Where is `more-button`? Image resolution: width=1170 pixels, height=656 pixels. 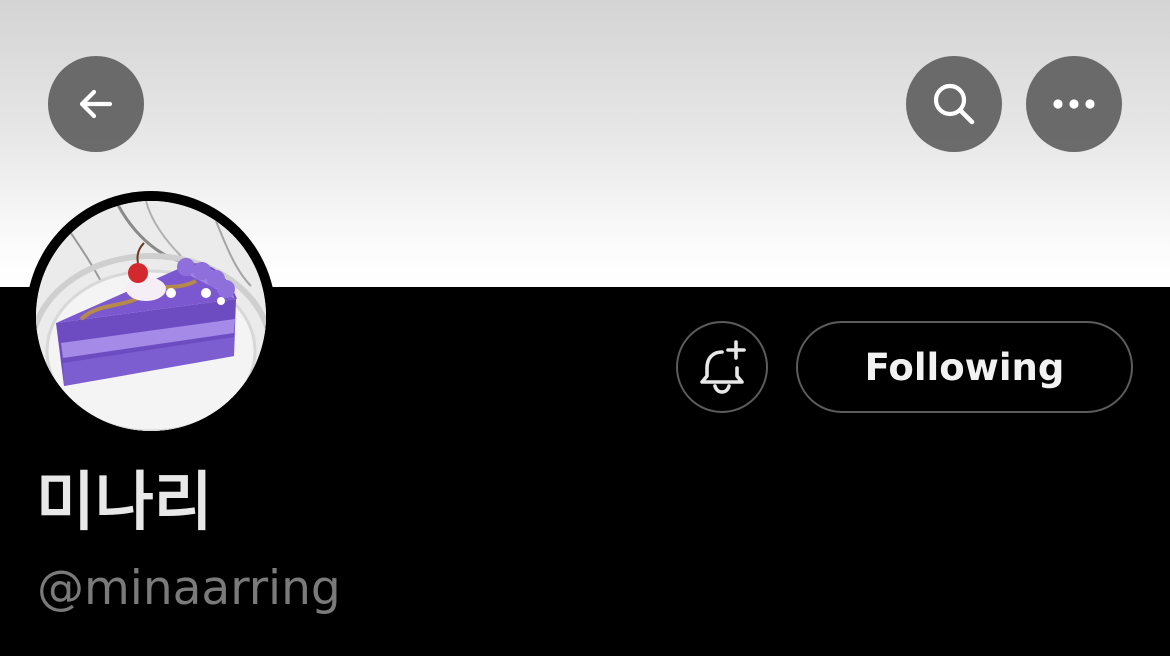 more-button is located at coordinates (1074, 104).